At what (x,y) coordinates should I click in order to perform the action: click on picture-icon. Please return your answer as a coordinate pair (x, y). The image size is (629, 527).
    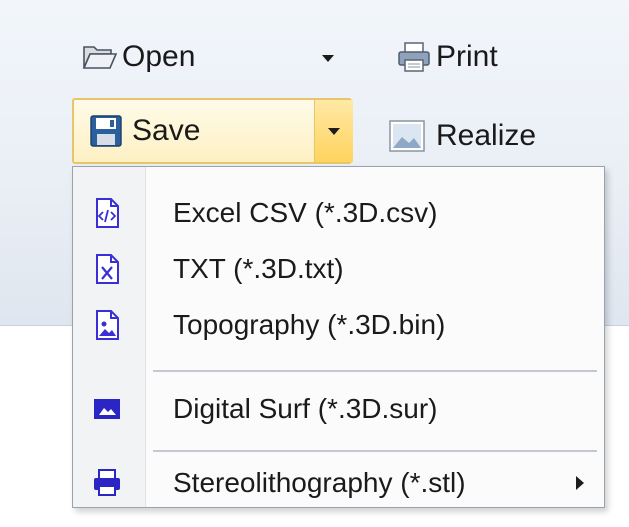
    Looking at the image, I should click on (406, 136).